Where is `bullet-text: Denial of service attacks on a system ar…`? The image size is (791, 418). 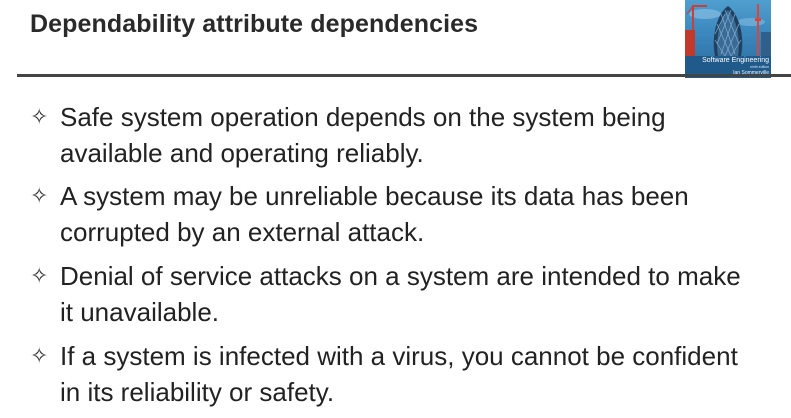 bullet-text: Denial of service attacks on a system ar… is located at coordinates (400, 294).